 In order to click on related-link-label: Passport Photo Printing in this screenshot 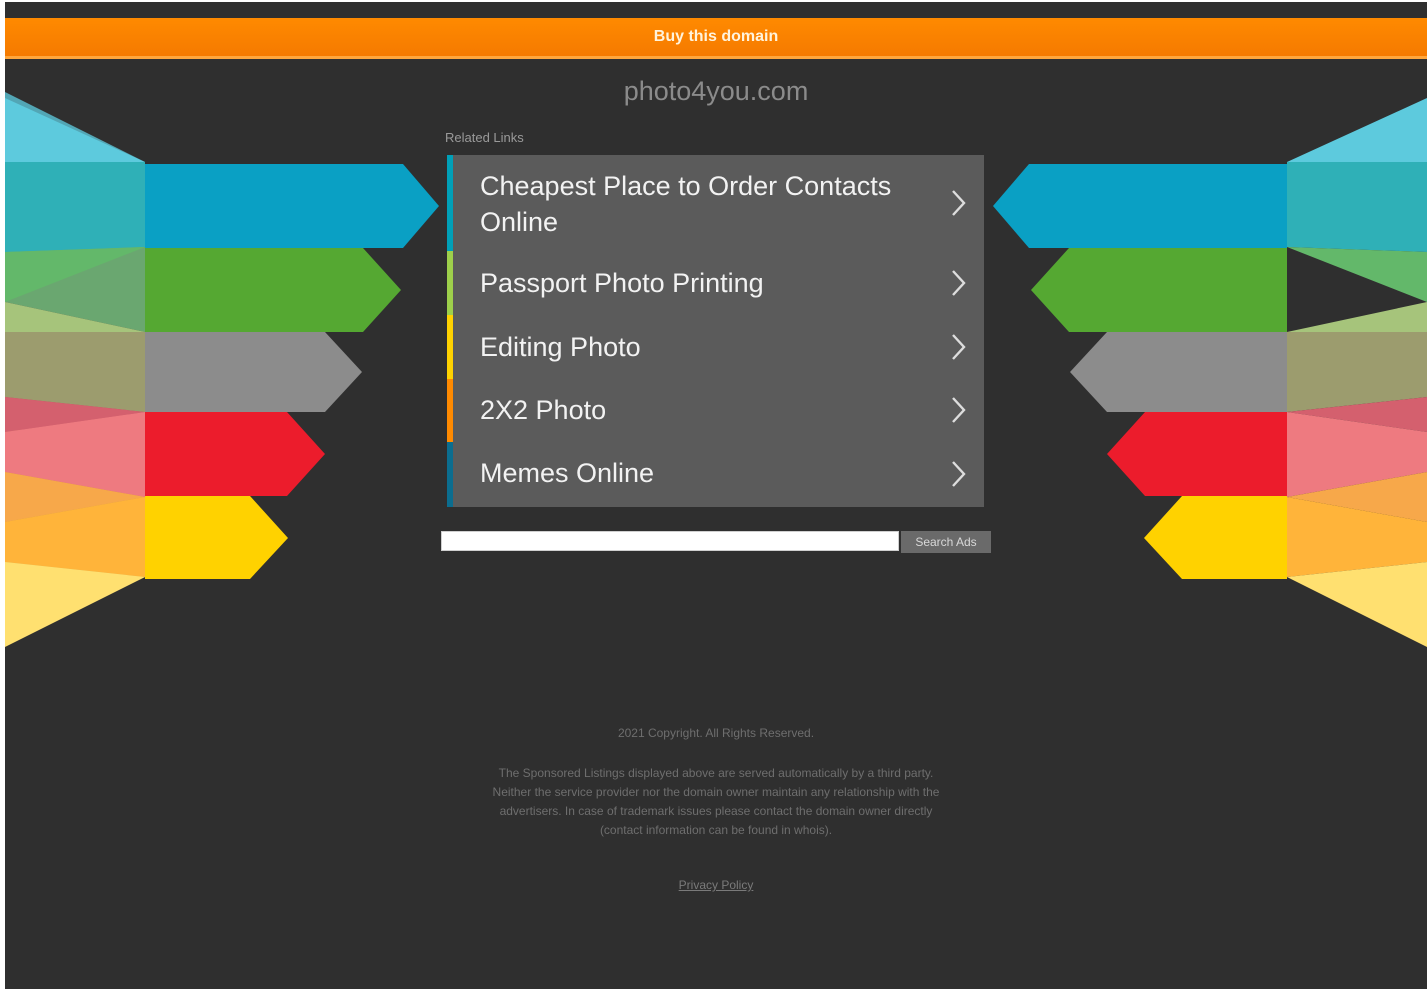, I will do `click(697, 283)`.